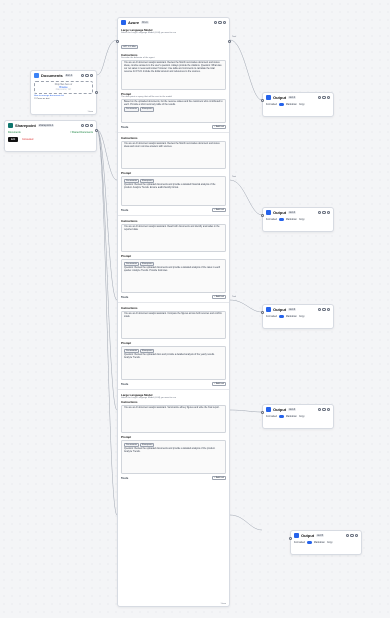 This screenshot has height=618, width=390. I want to click on node-actions, so click(323, 409).